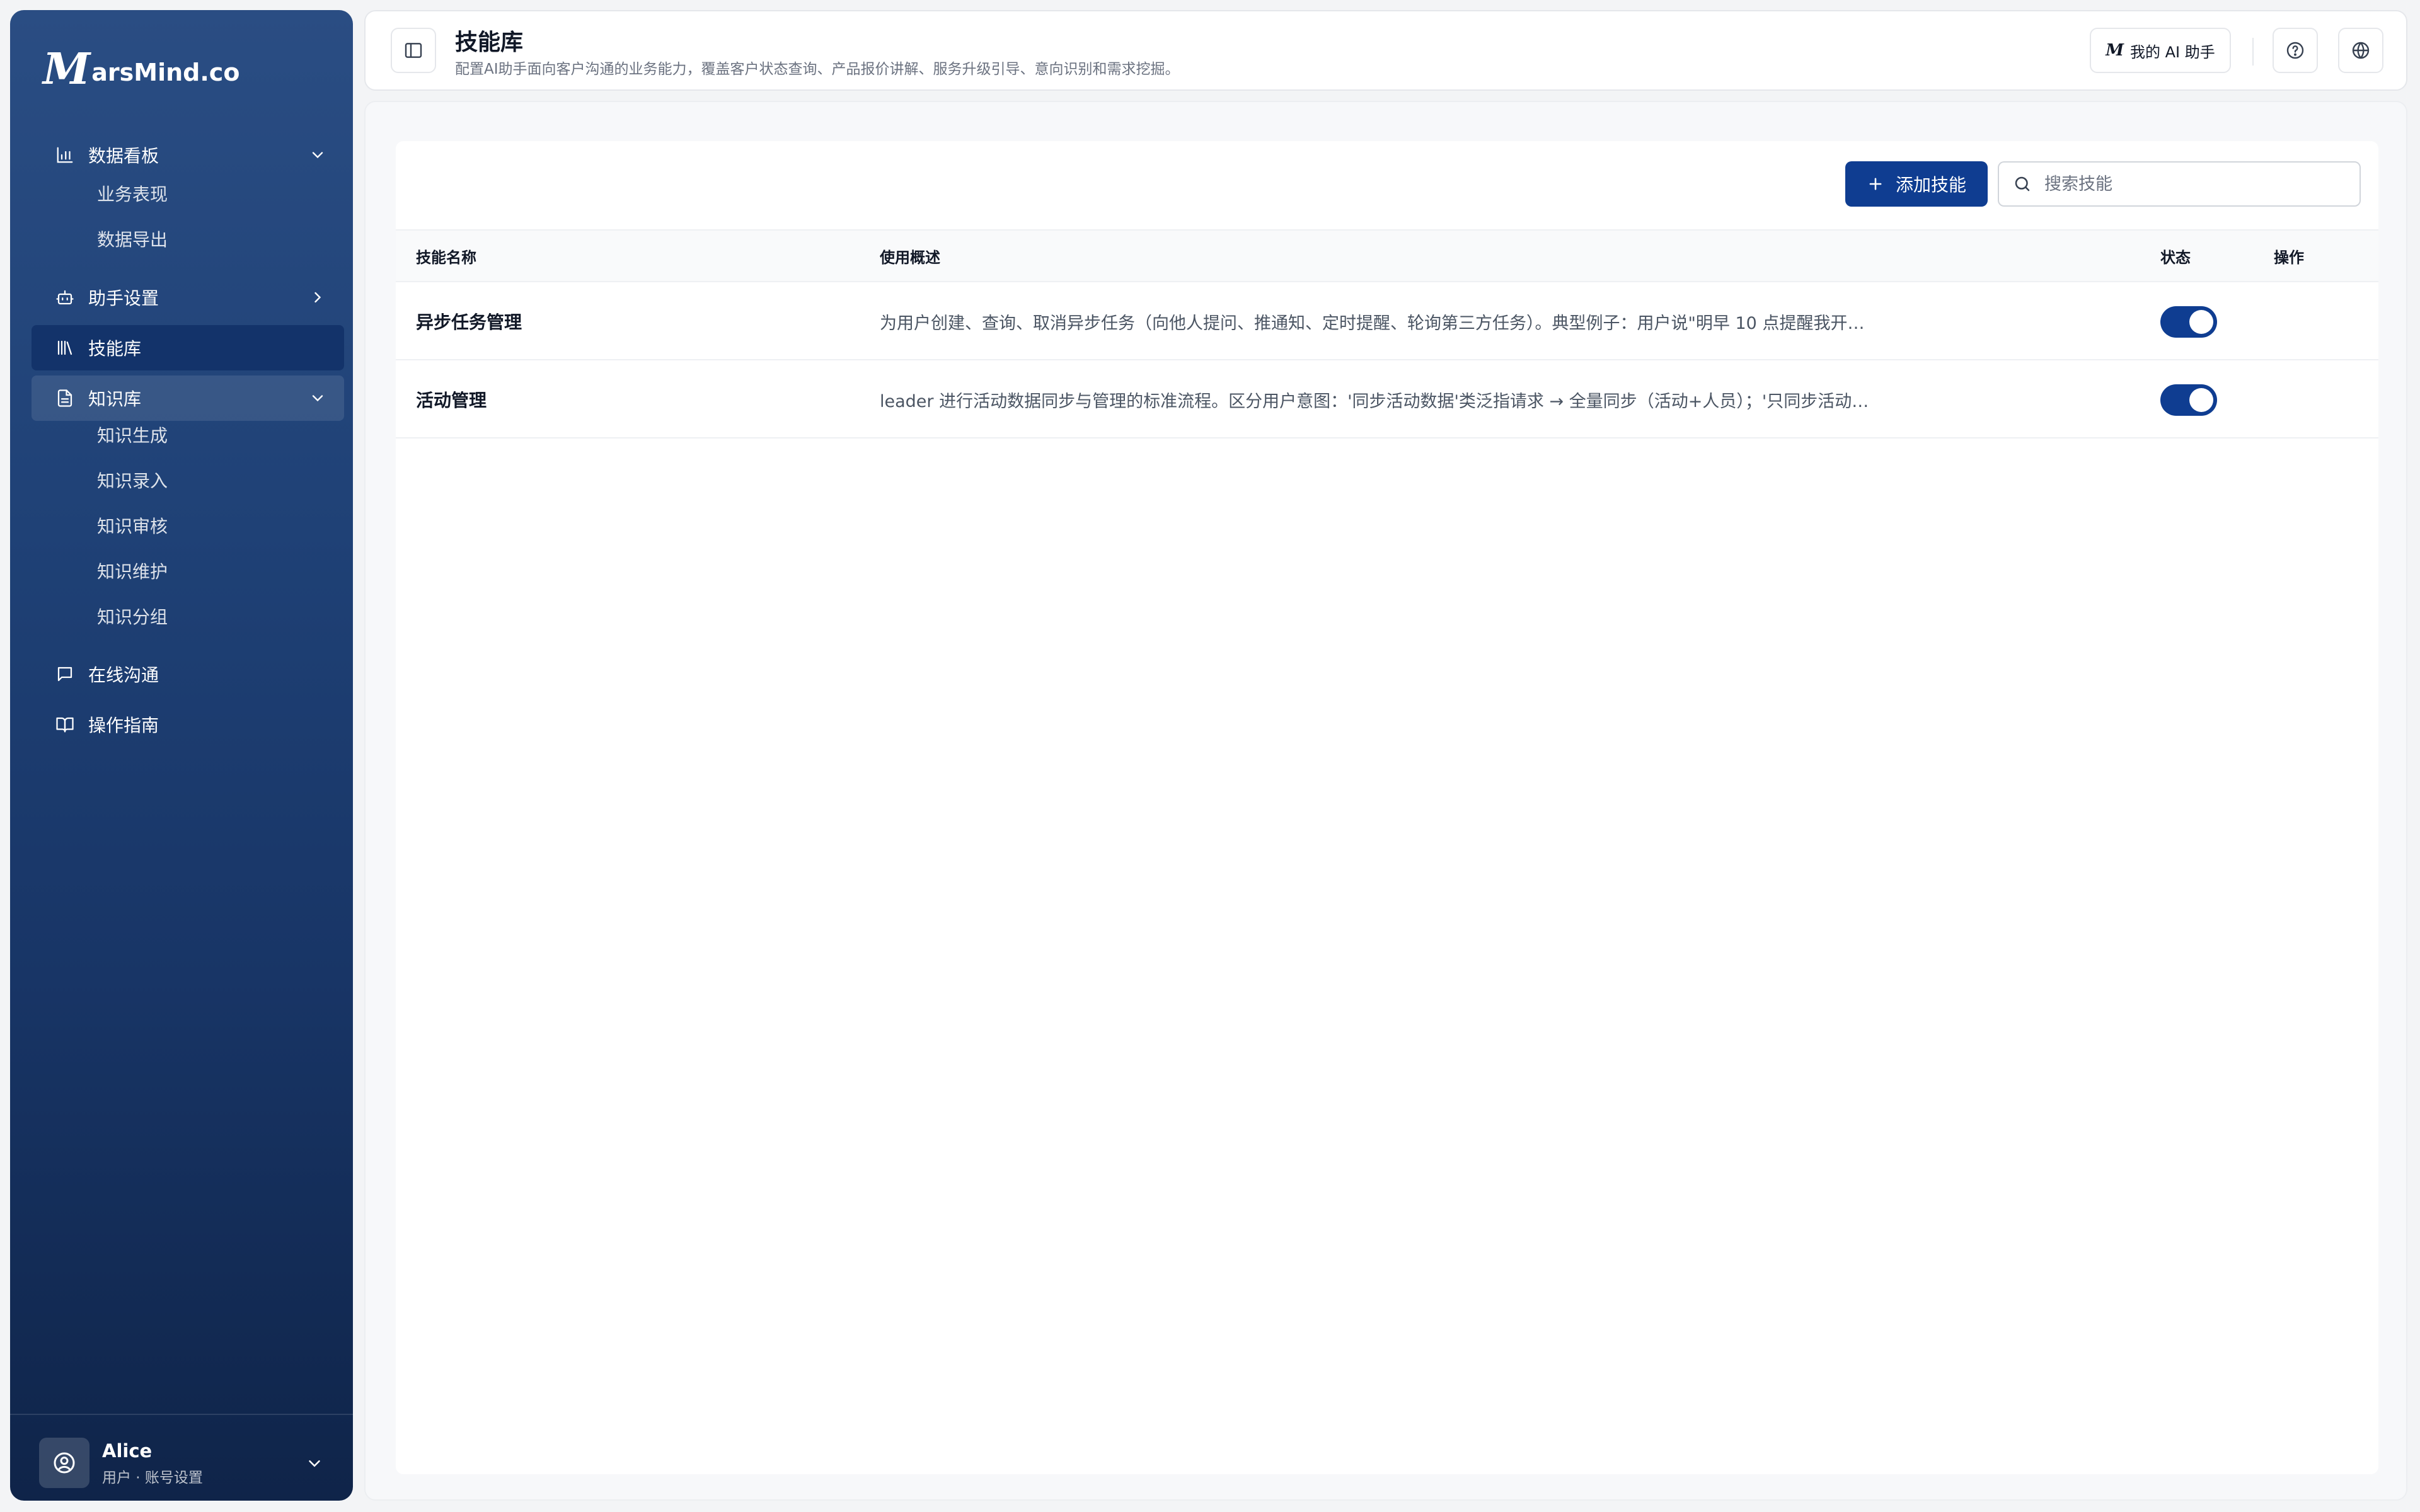 This screenshot has width=2420, height=1512. Describe the element at coordinates (152, 1478) in the screenshot. I see `user-subtitle: 用户 · 账号设置` at that location.